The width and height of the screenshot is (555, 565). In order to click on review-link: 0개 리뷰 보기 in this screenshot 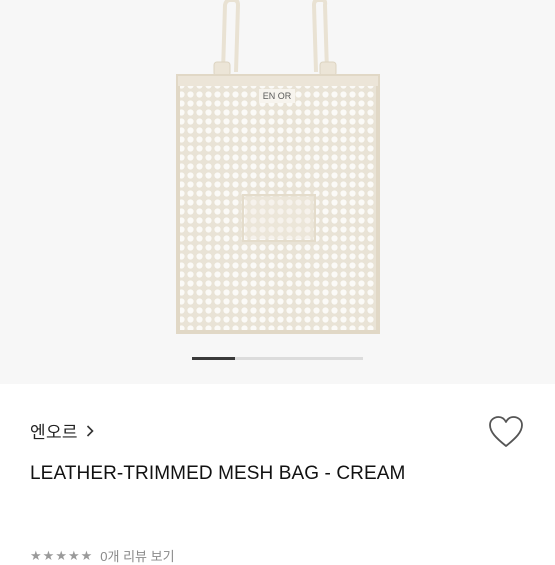, I will do `click(137, 555)`.